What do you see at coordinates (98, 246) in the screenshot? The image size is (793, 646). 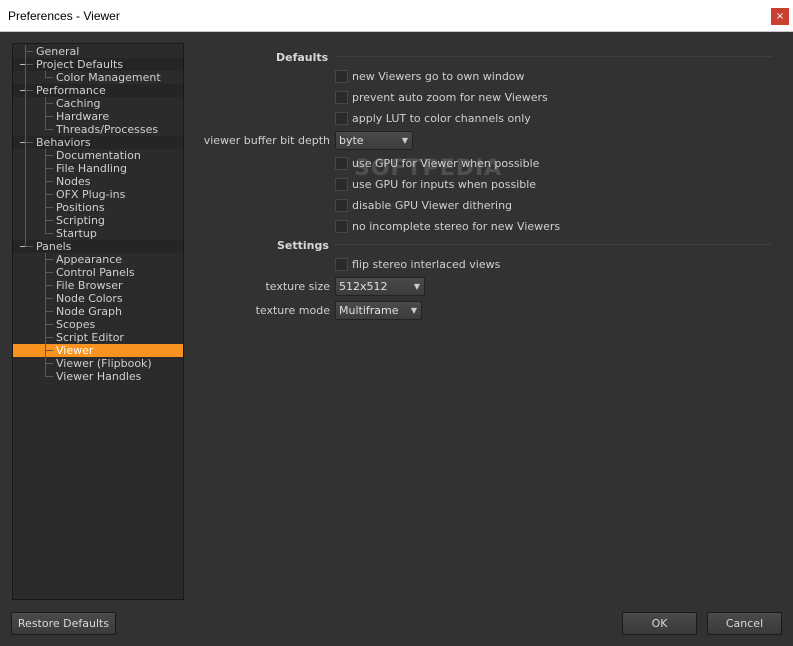 I see `tree-item-panels: − Panels` at bounding box center [98, 246].